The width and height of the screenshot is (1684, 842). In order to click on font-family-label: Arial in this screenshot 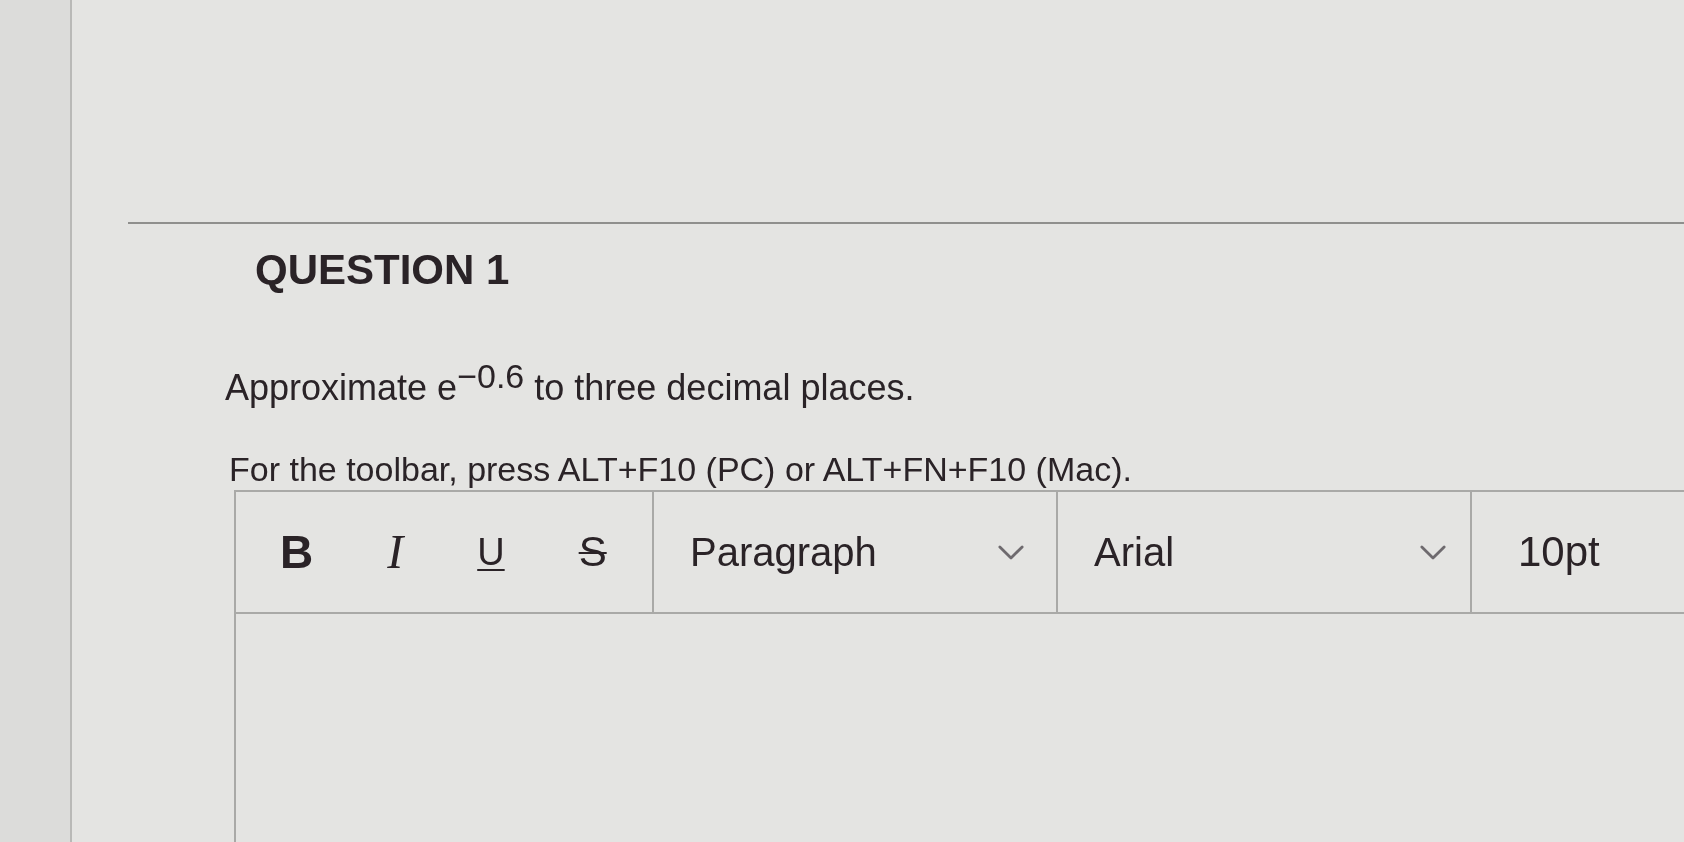, I will do `click(1134, 552)`.